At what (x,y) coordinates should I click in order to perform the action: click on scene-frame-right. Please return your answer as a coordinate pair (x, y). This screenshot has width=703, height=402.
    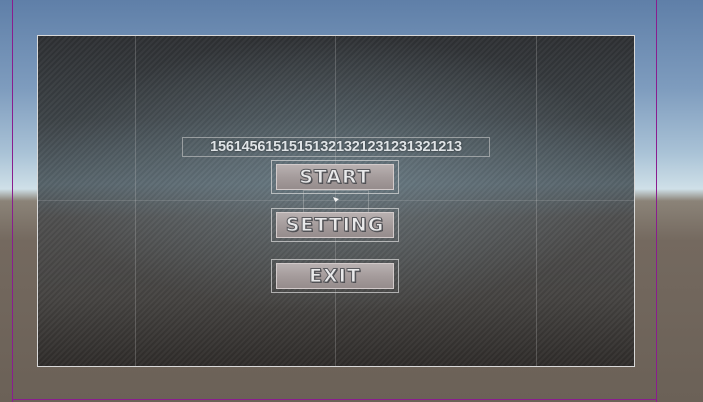
    Looking at the image, I should click on (656, 201).